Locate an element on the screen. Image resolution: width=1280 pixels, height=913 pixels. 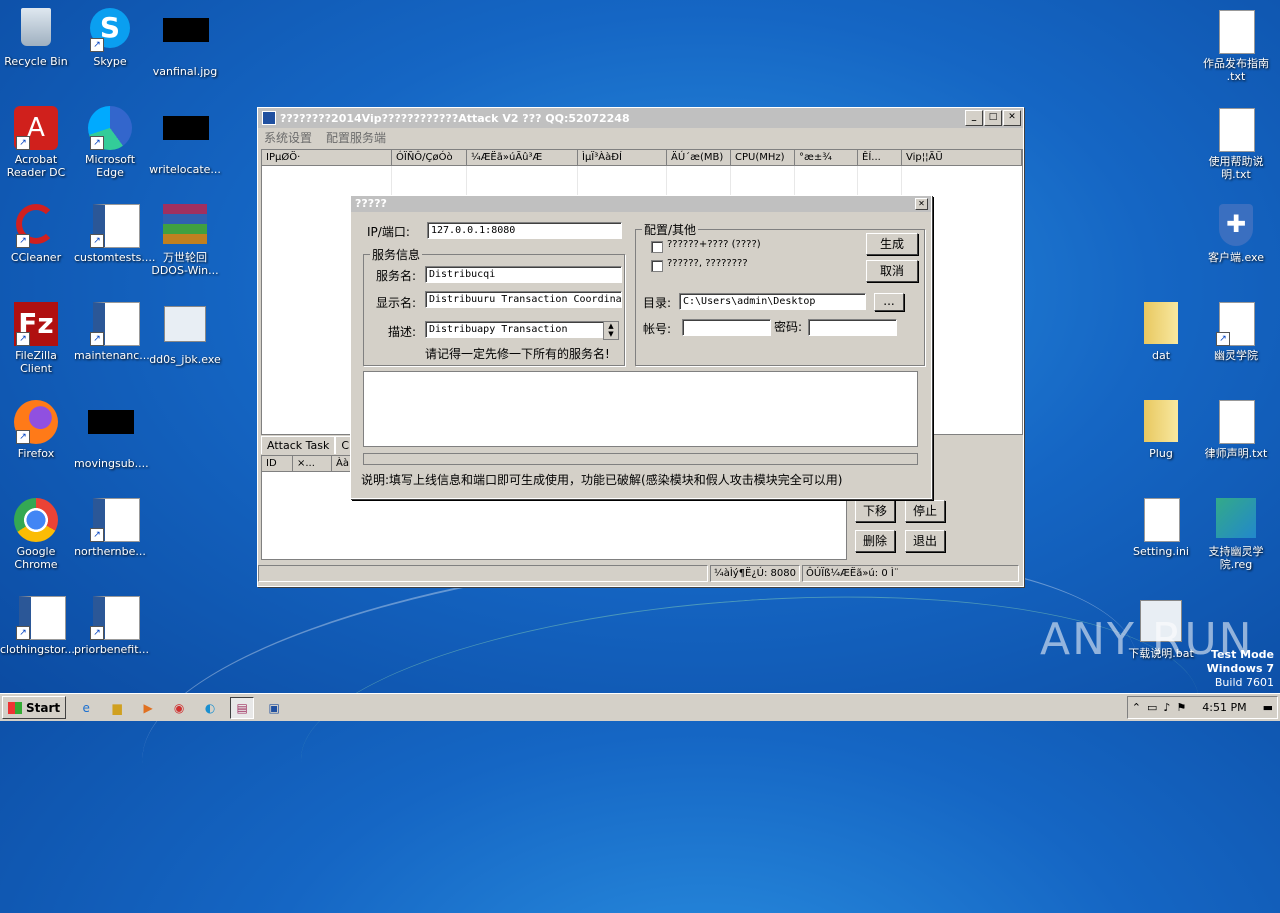
col-vip: Vip¦¦ÃÜ is located at coordinates (962, 158).